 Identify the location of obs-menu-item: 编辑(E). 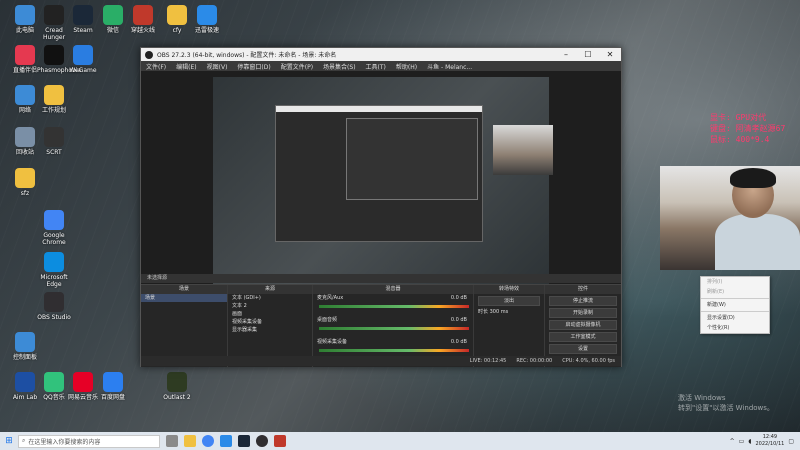
(186, 66).